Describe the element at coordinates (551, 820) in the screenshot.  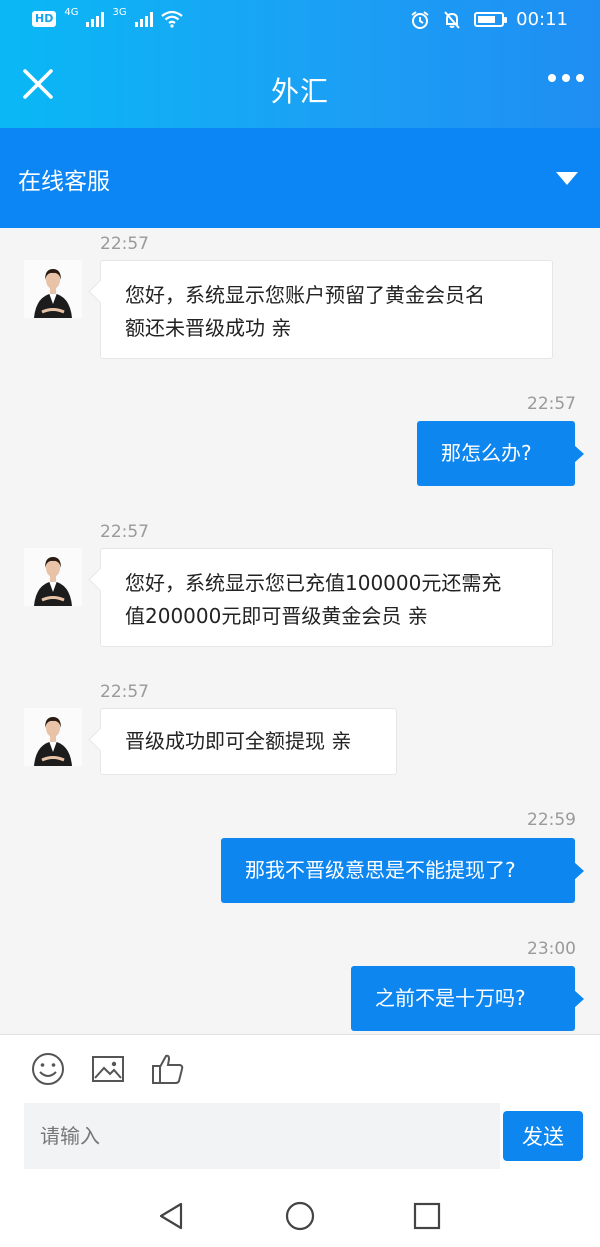
I see `message-timestamp: 22:59` at that location.